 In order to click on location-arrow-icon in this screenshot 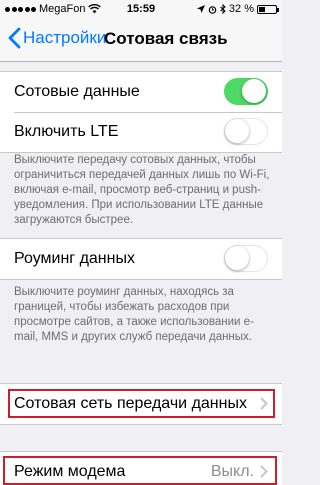, I will do `click(200, 9)`.